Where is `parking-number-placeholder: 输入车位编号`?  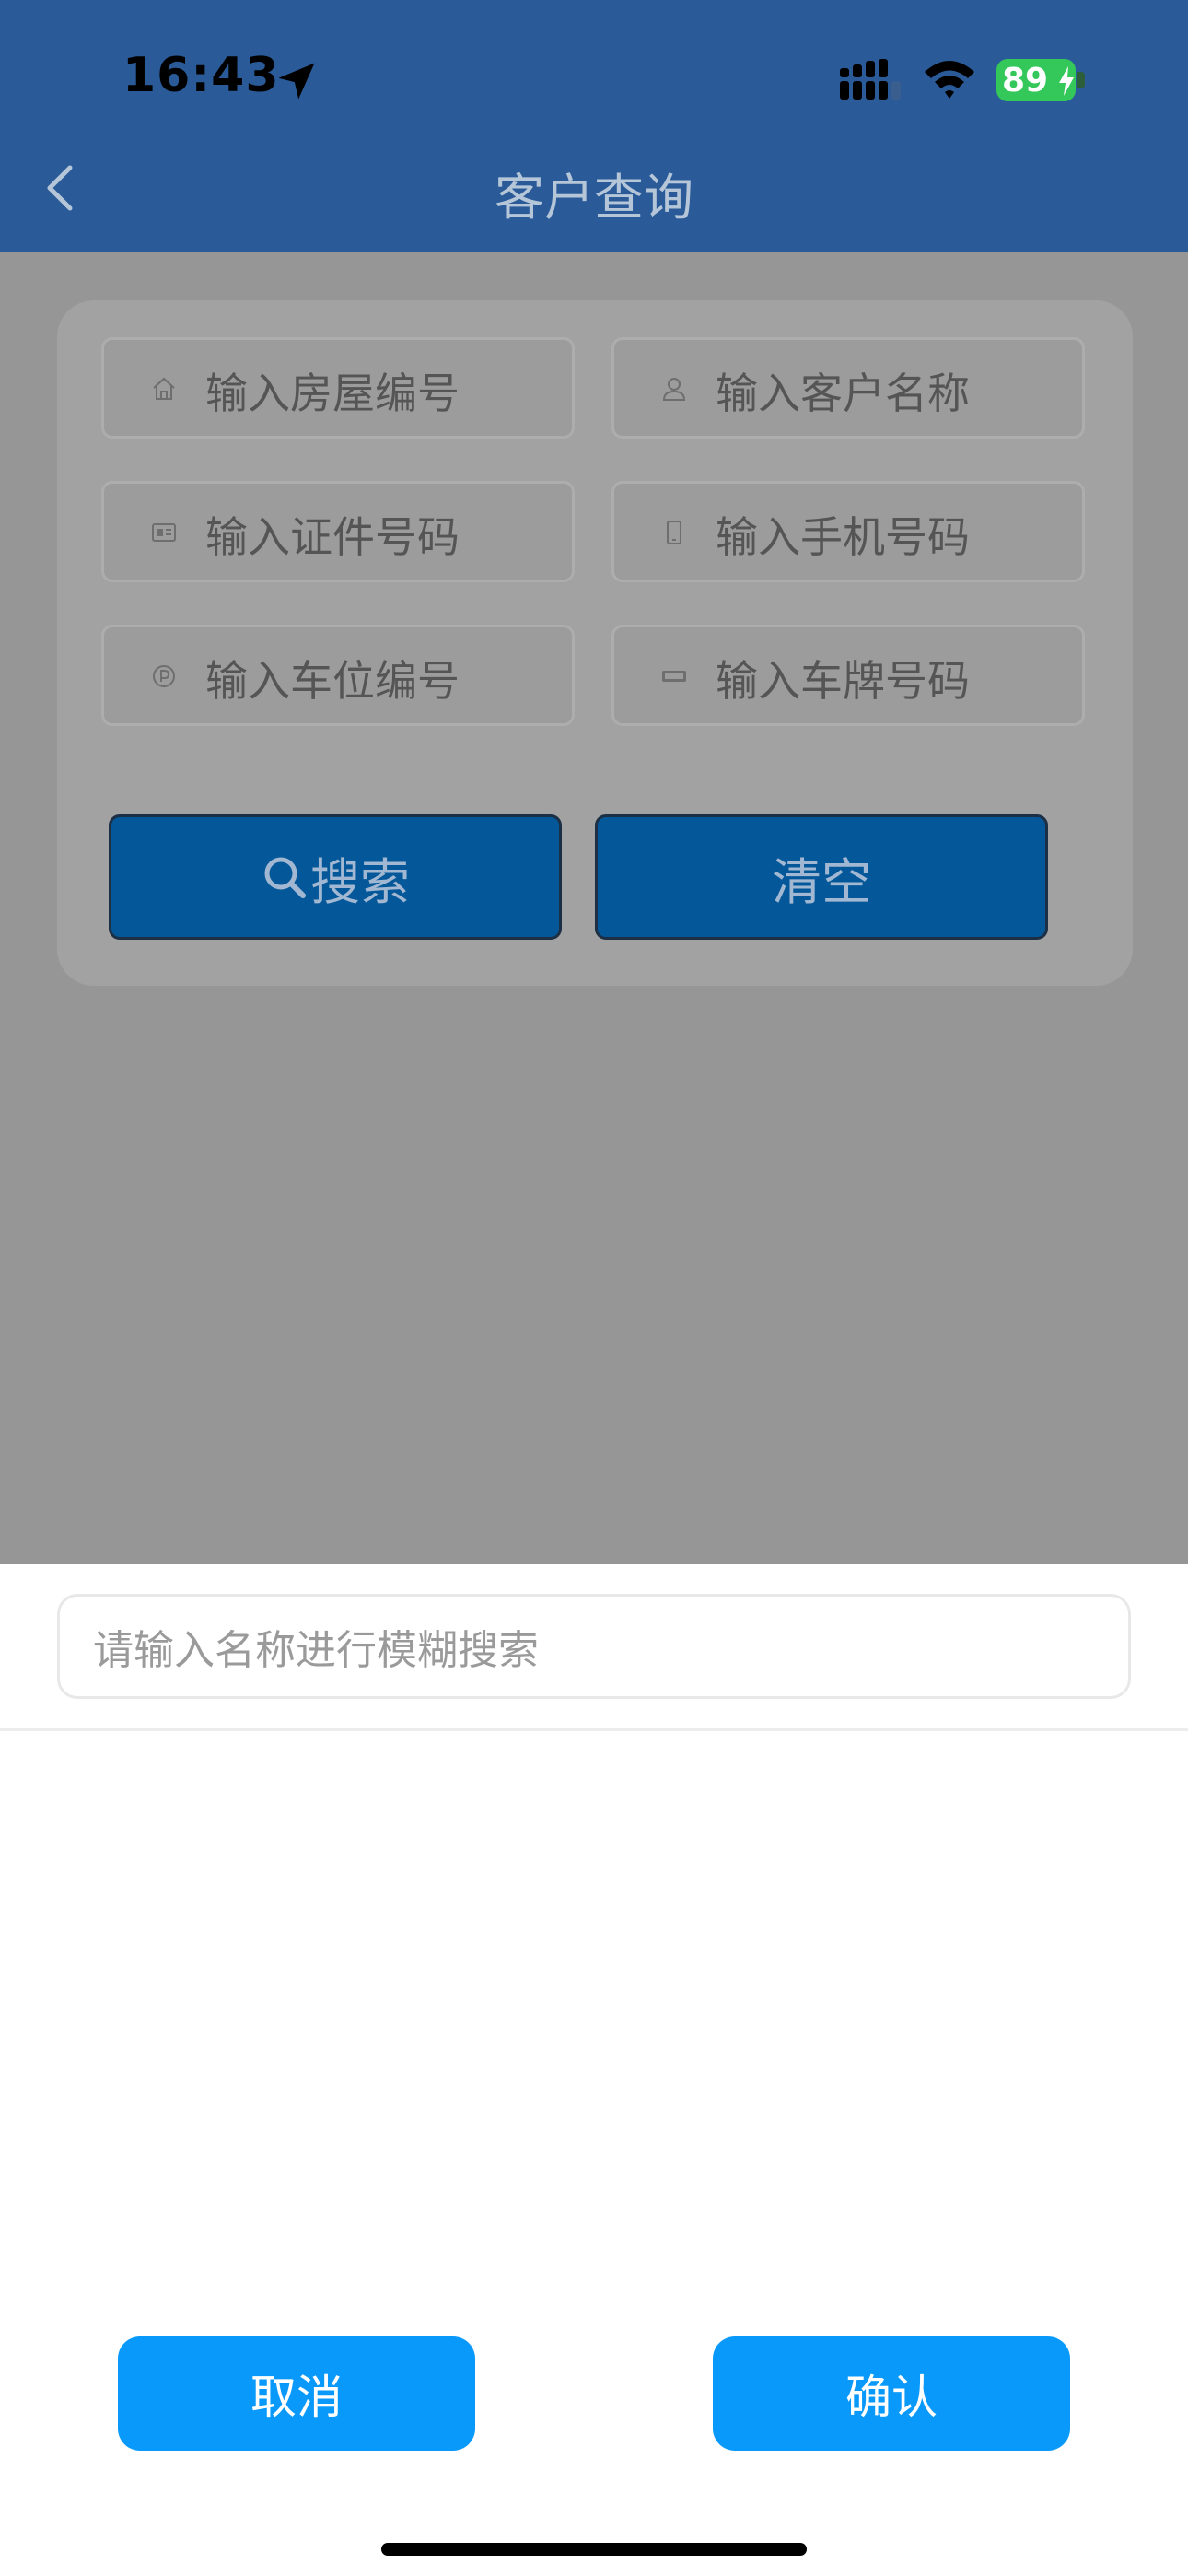 parking-number-placeholder: 输入车位编号 is located at coordinates (332, 681).